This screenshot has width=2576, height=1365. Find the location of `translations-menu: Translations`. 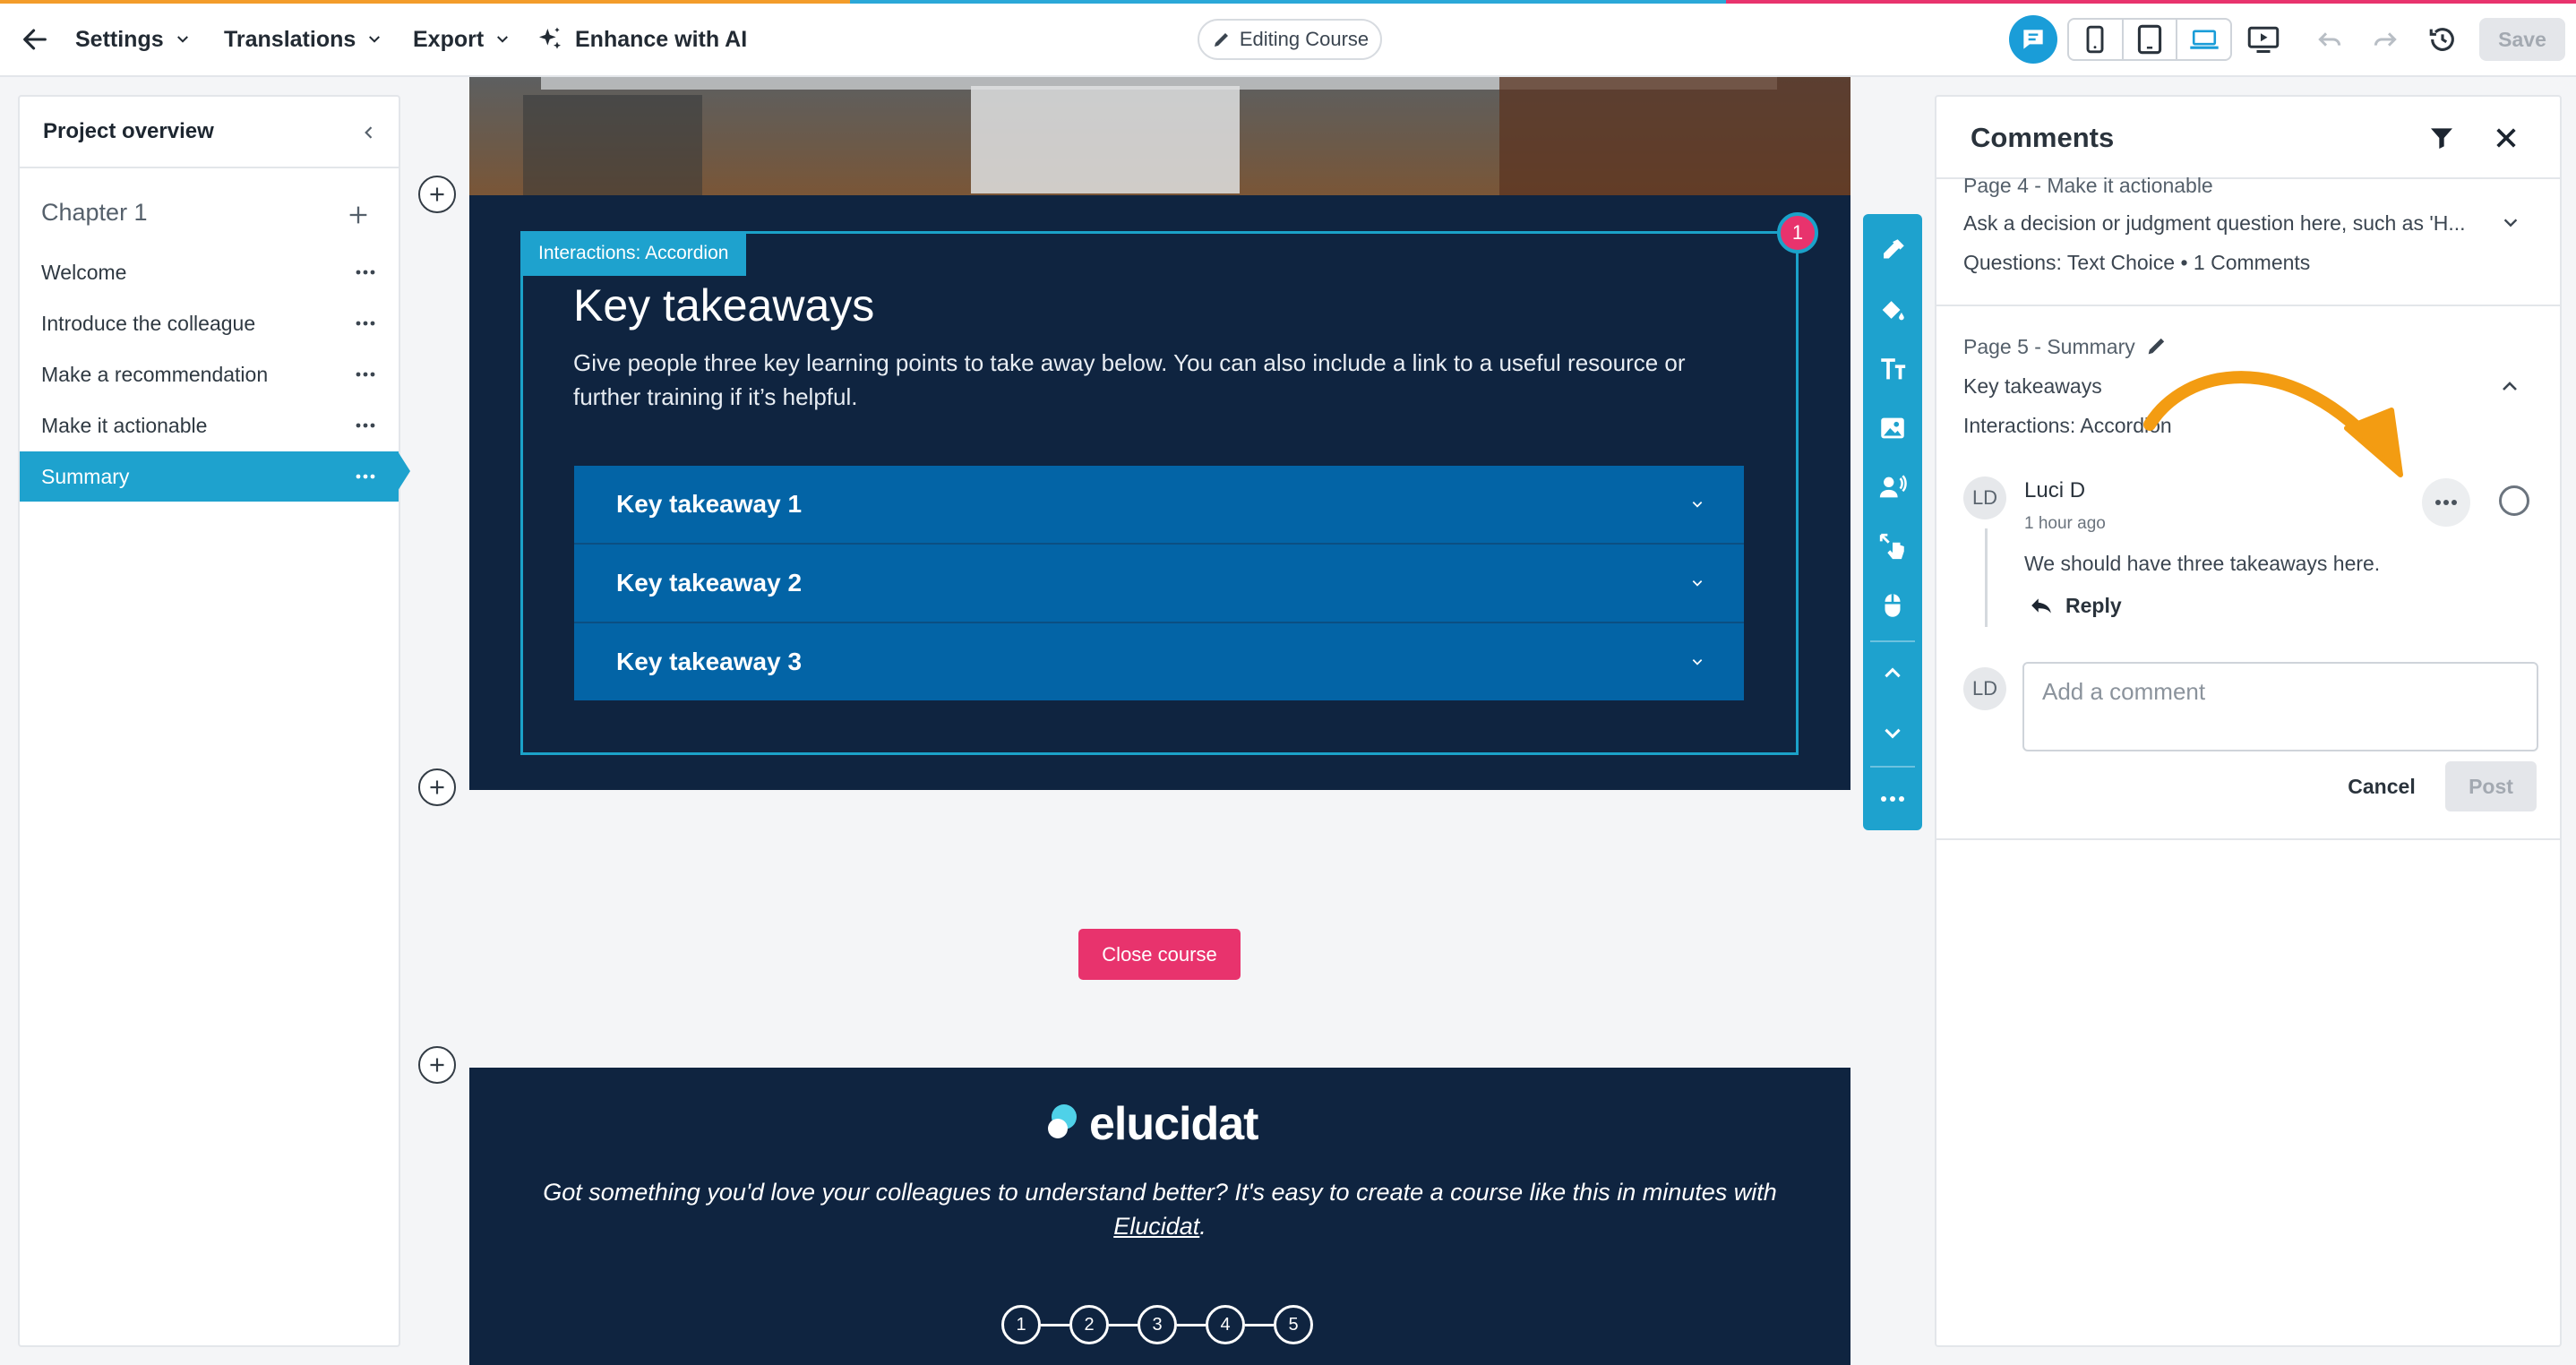

translations-menu: Translations is located at coordinates (303, 39).